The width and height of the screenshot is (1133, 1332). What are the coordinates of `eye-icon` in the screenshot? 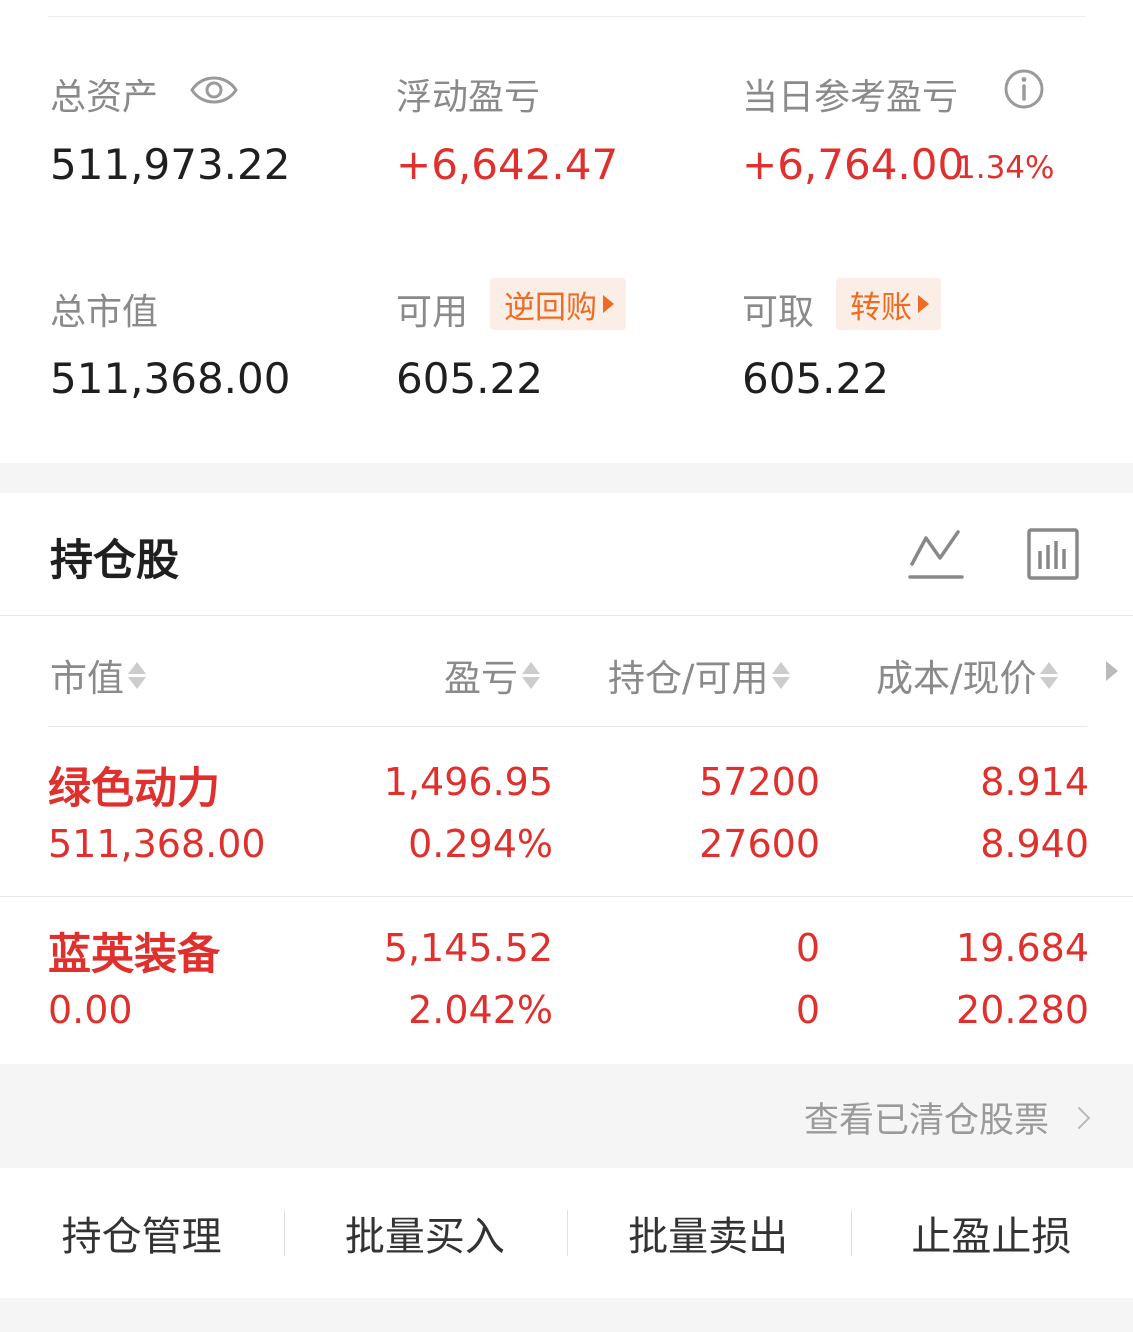 It's located at (214, 92).